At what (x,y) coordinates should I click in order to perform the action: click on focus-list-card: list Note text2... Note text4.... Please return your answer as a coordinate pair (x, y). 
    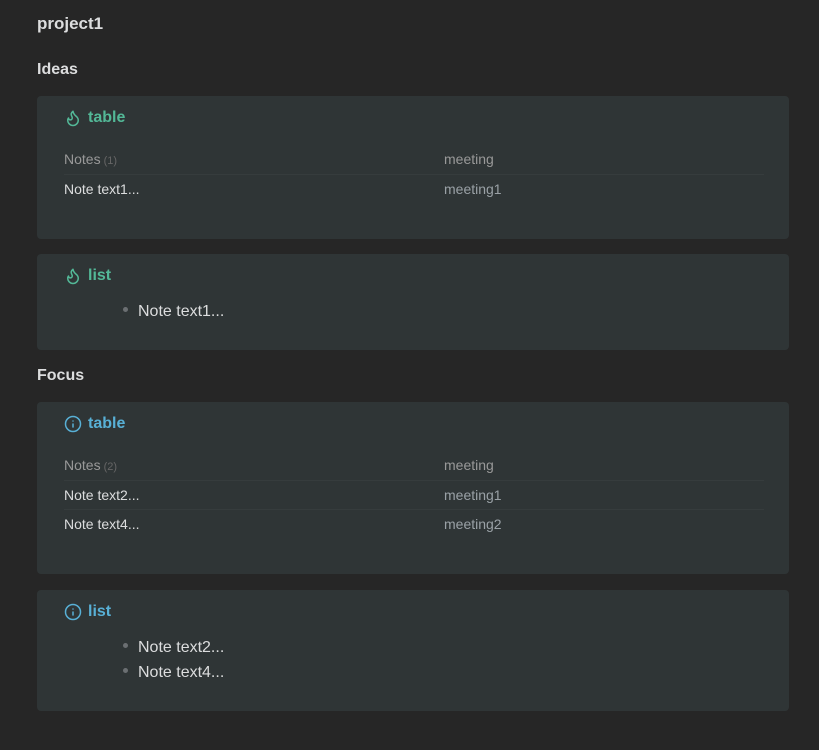
    Looking at the image, I should click on (413, 650).